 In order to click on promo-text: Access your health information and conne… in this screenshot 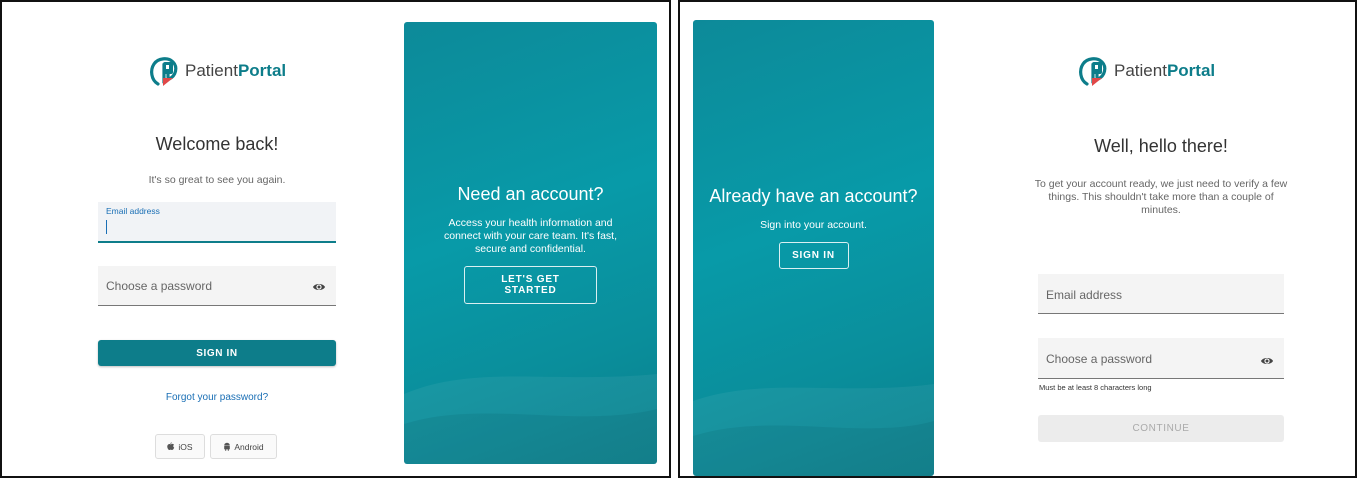, I will do `click(530, 236)`.